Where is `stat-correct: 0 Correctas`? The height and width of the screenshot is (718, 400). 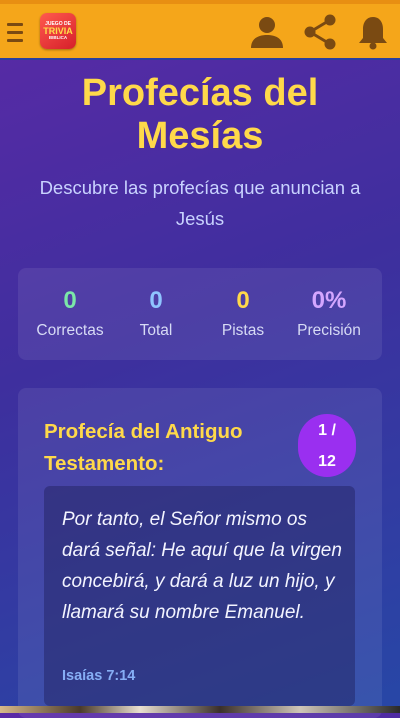
stat-correct: 0 Correctas is located at coordinates (70, 313).